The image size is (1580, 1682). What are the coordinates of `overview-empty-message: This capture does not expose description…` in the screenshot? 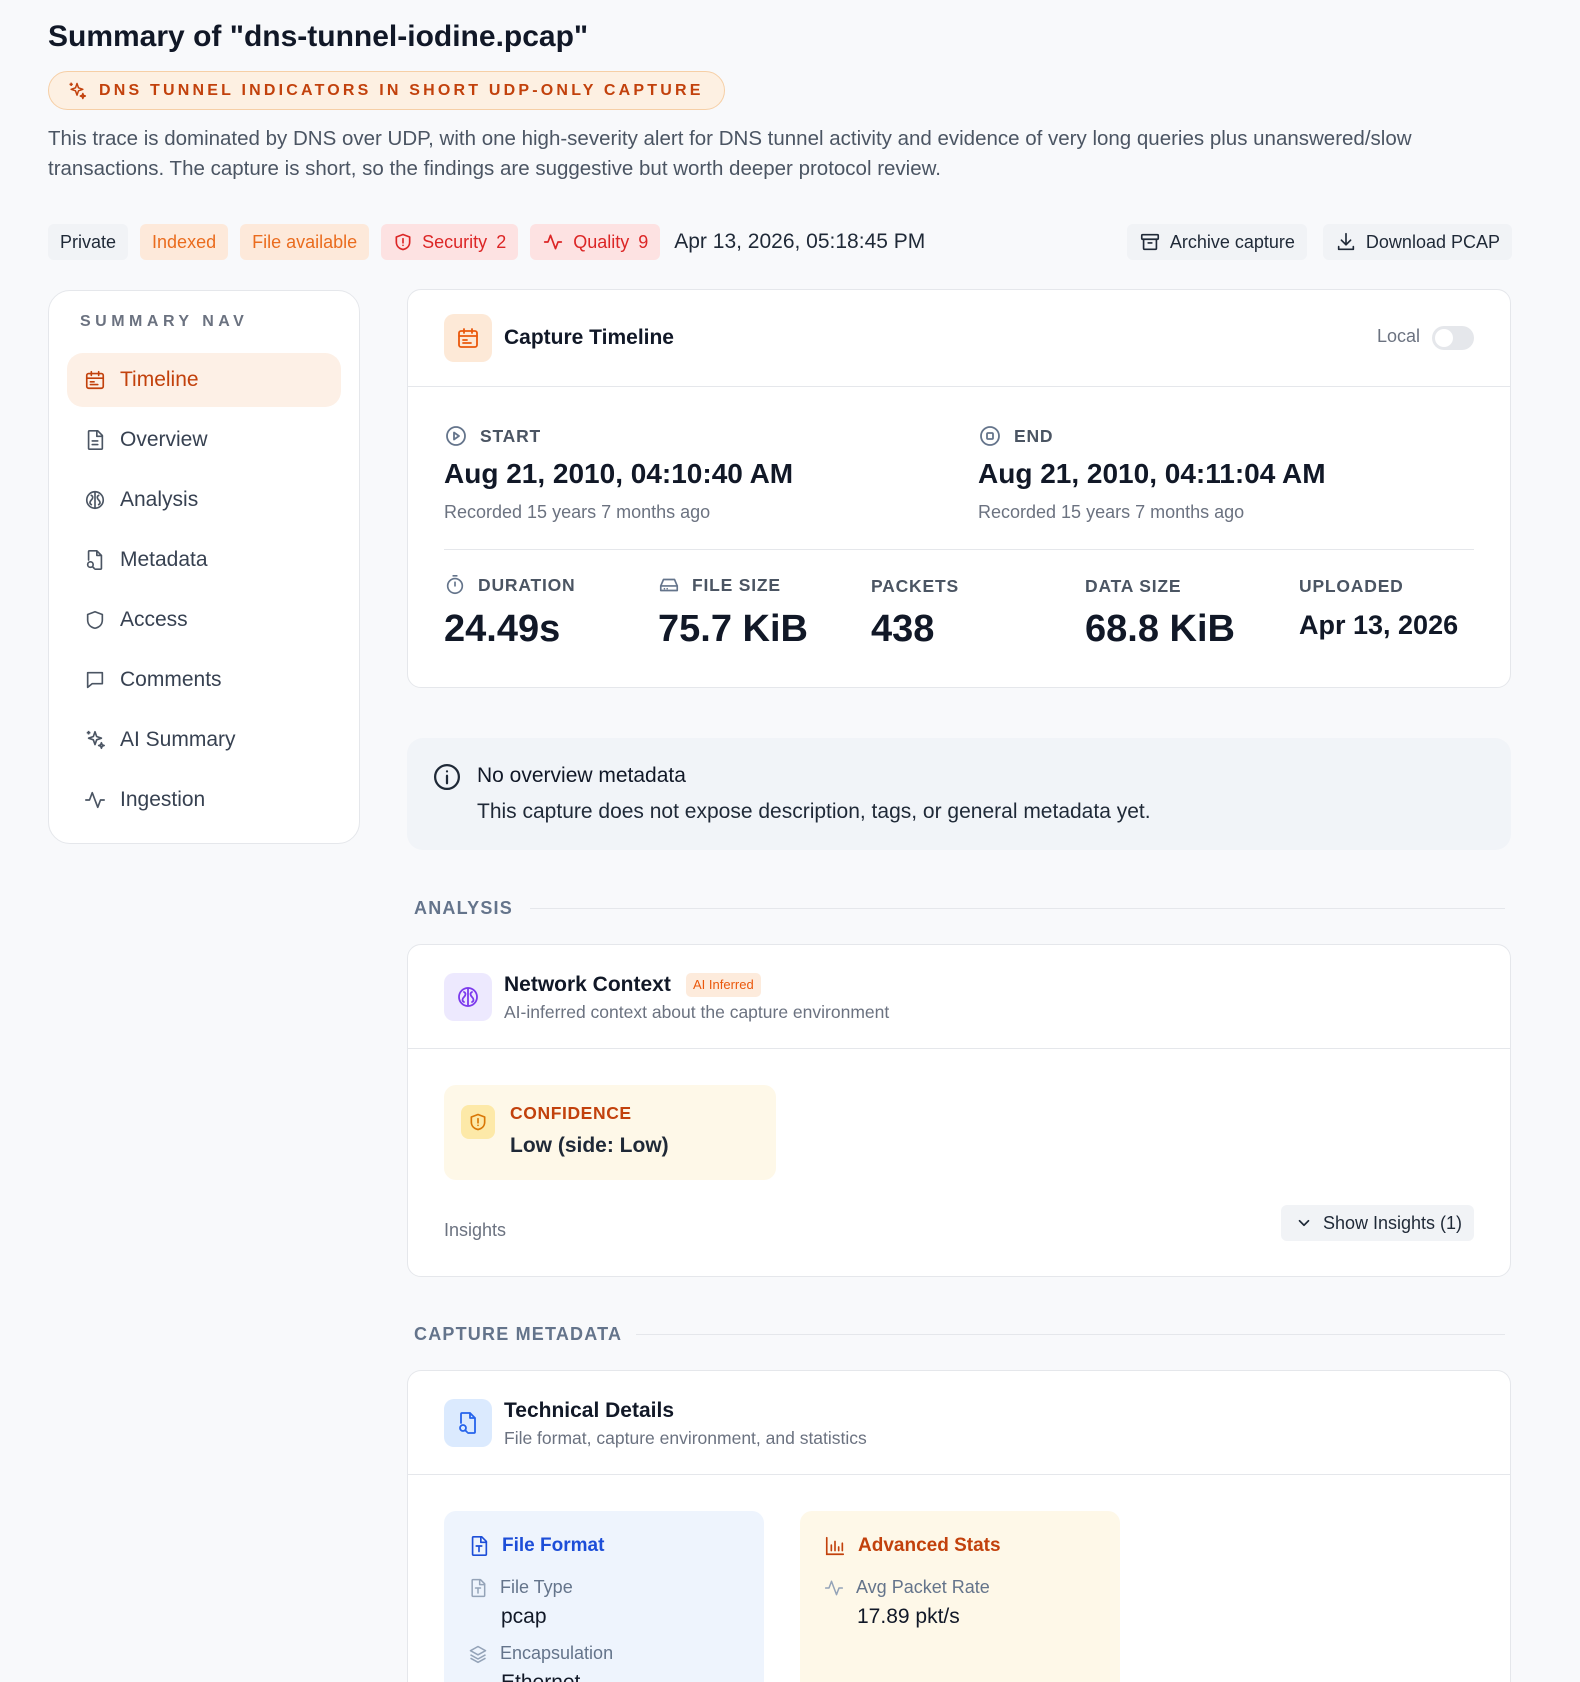 It's located at (814, 811).